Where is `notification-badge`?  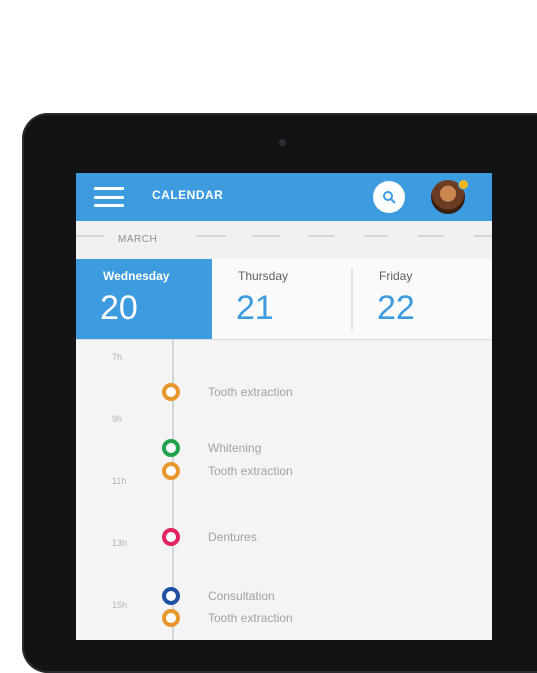 notification-badge is located at coordinates (463, 184).